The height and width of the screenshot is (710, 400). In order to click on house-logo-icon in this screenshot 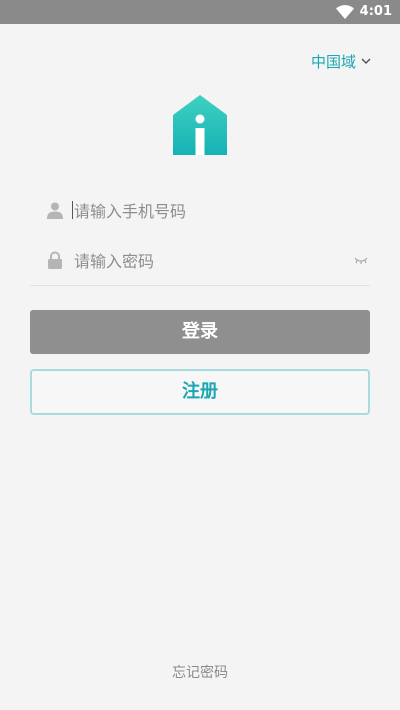, I will do `click(200, 125)`.